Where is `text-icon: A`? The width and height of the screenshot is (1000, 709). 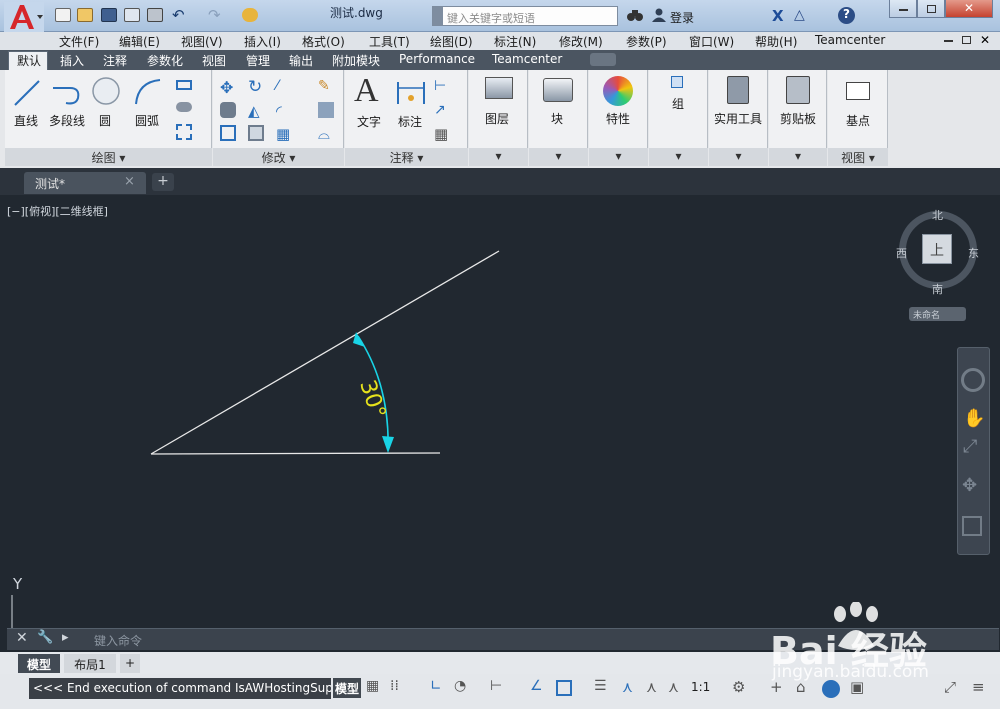 text-icon: A is located at coordinates (366, 91).